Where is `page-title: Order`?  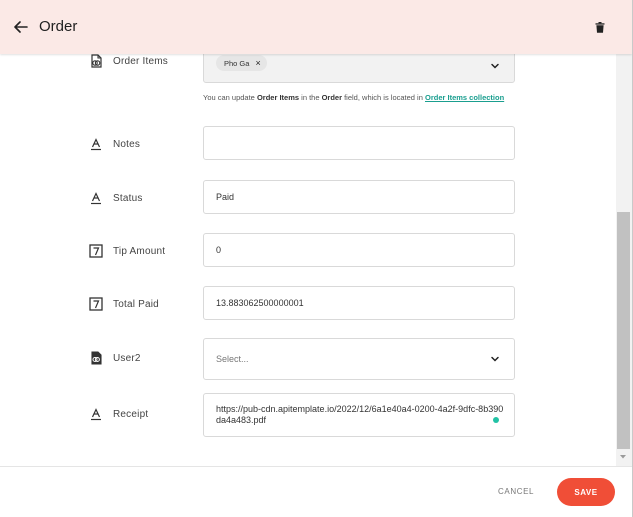 page-title: Order is located at coordinates (58, 26).